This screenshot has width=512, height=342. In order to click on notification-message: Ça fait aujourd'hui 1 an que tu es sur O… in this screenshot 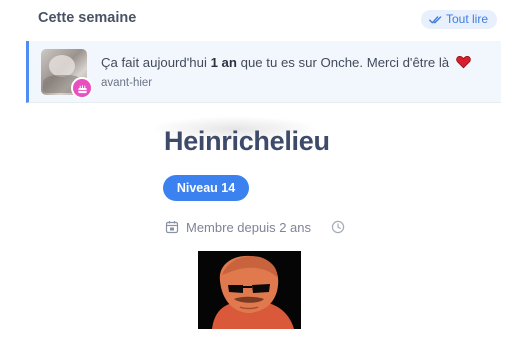, I will do `click(286, 62)`.